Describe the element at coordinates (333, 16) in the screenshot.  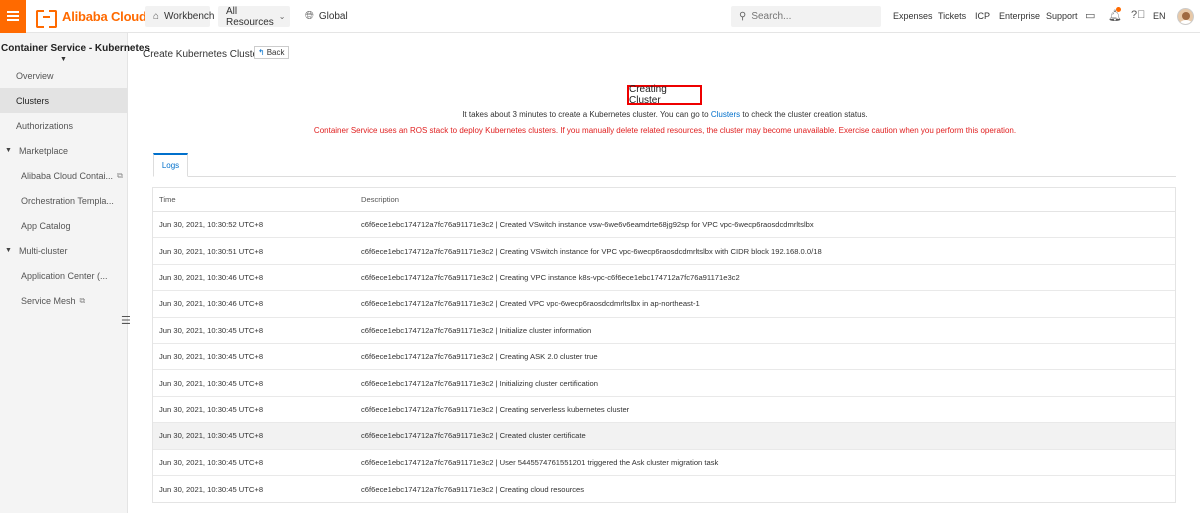
I see `region-label: Global` at that location.